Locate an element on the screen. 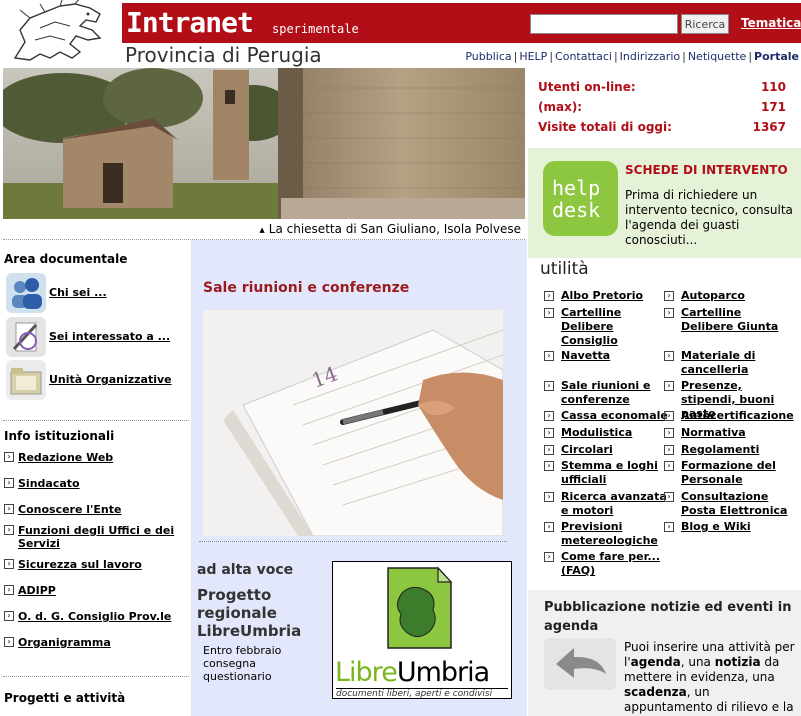 The height and width of the screenshot is (716, 801). doc-item-unita-organizzative: Unità Organizzative is located at coordinates (94, 380).